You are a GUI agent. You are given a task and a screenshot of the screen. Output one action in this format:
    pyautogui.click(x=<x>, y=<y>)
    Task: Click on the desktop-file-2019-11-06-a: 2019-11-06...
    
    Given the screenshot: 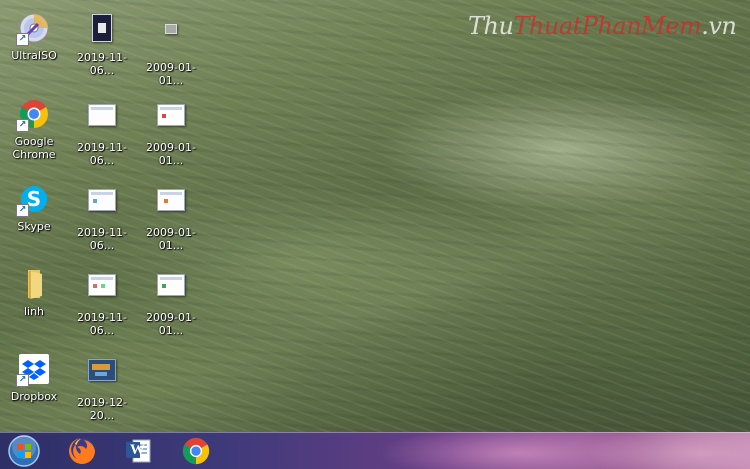 What is the action you would take?
    pyautogui.click(x=102, y=44)
    